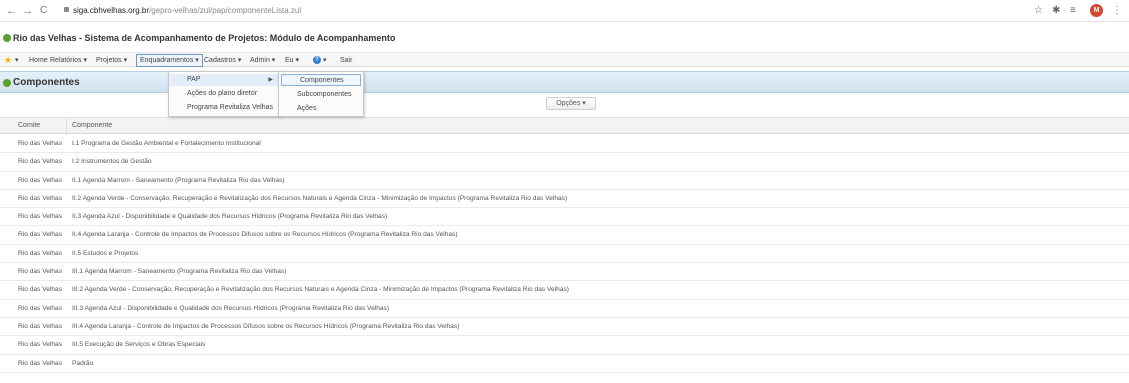  What do you see at coordinates (564, 126) in the screenshot?
I see `grid-header: Comite Componente` at bounding box center [564, 126].